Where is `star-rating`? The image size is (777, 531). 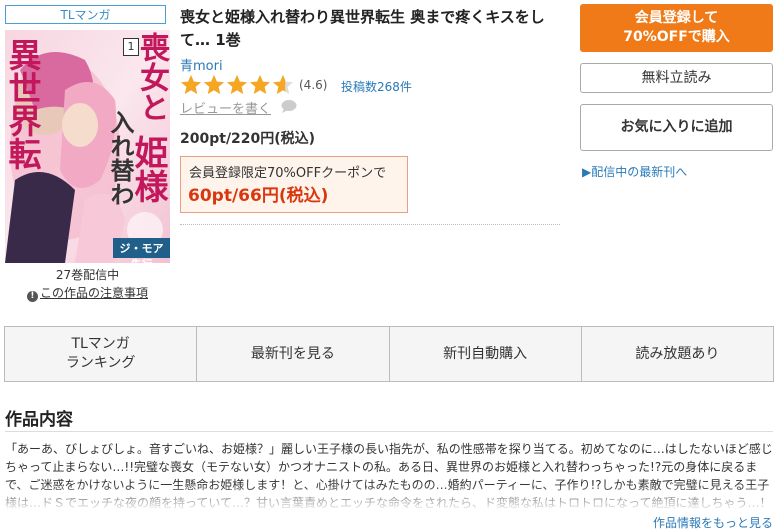 star-rating is located at coordinates (237, 84).